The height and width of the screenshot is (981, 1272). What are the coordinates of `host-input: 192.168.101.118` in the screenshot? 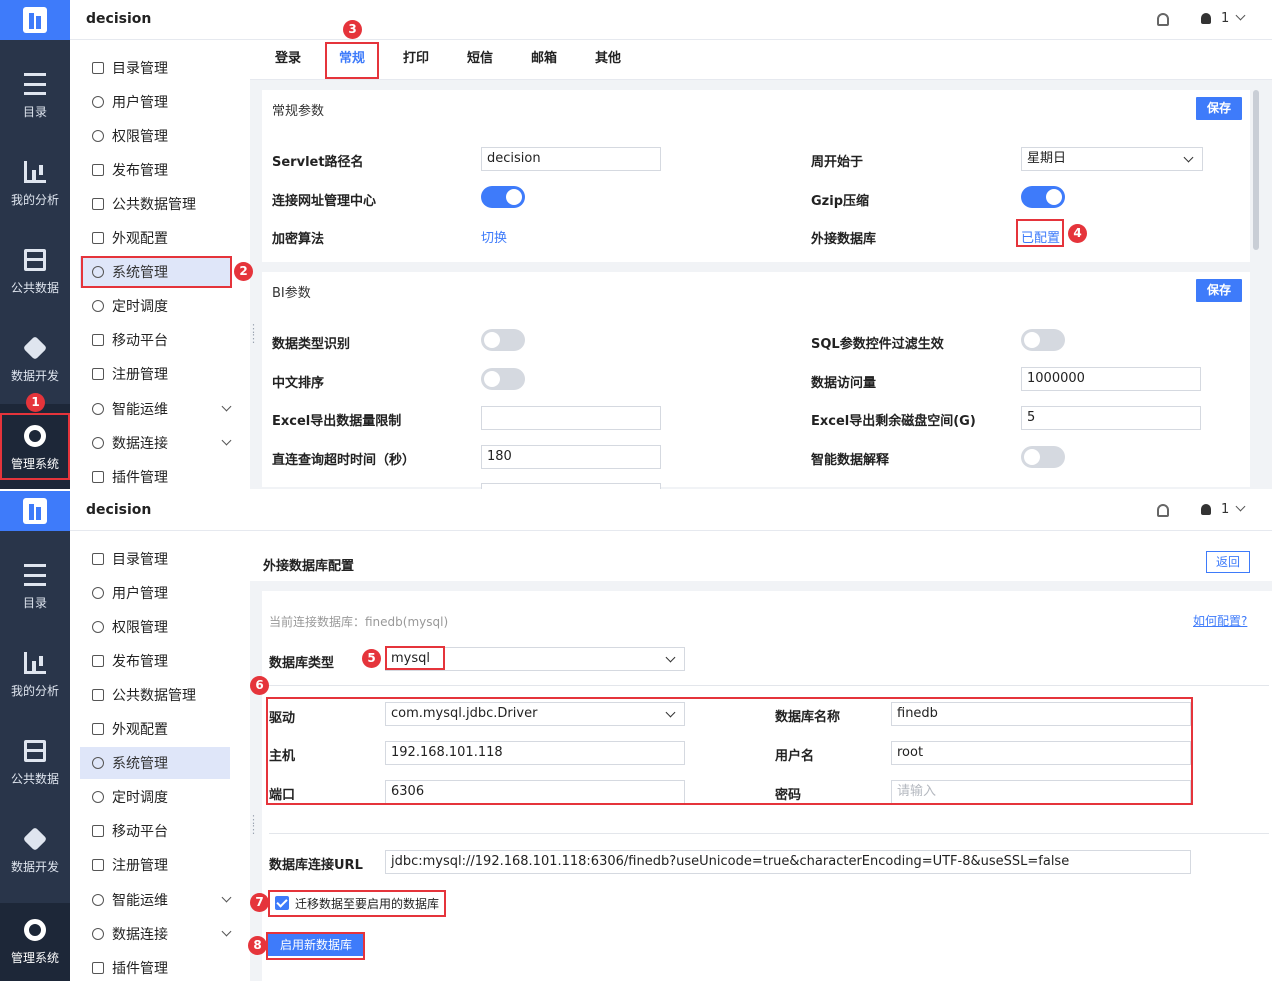 It's located at (535, 753).